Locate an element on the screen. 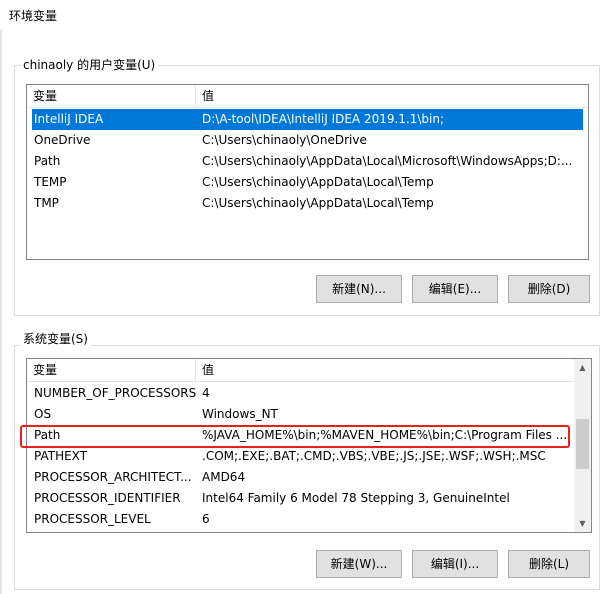  system-var-row-value: 6 is located at coordinates (206, 519).